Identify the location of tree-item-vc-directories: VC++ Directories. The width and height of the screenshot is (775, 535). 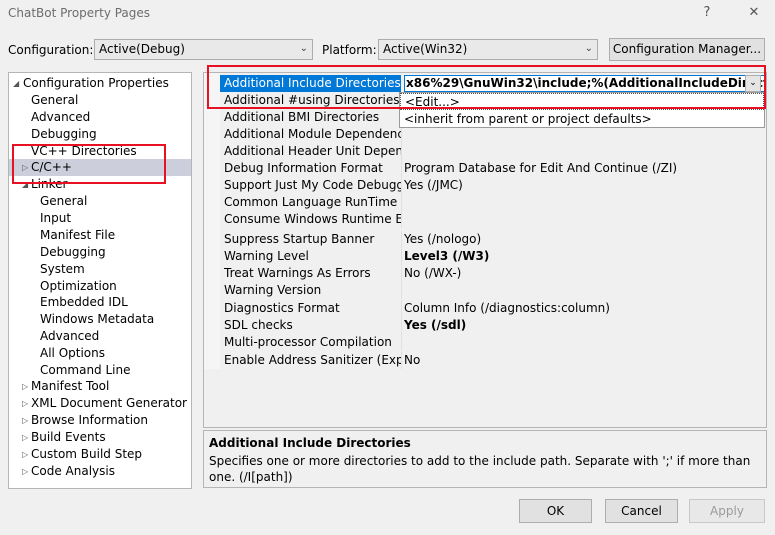
(84, 151).